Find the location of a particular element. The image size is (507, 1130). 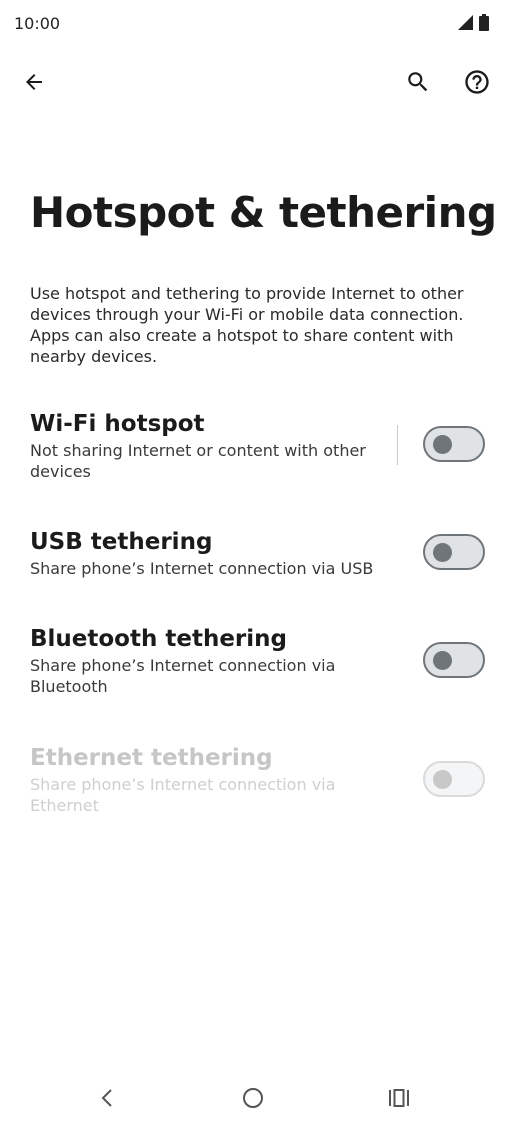

help-button is located at coordinates (477, 84).